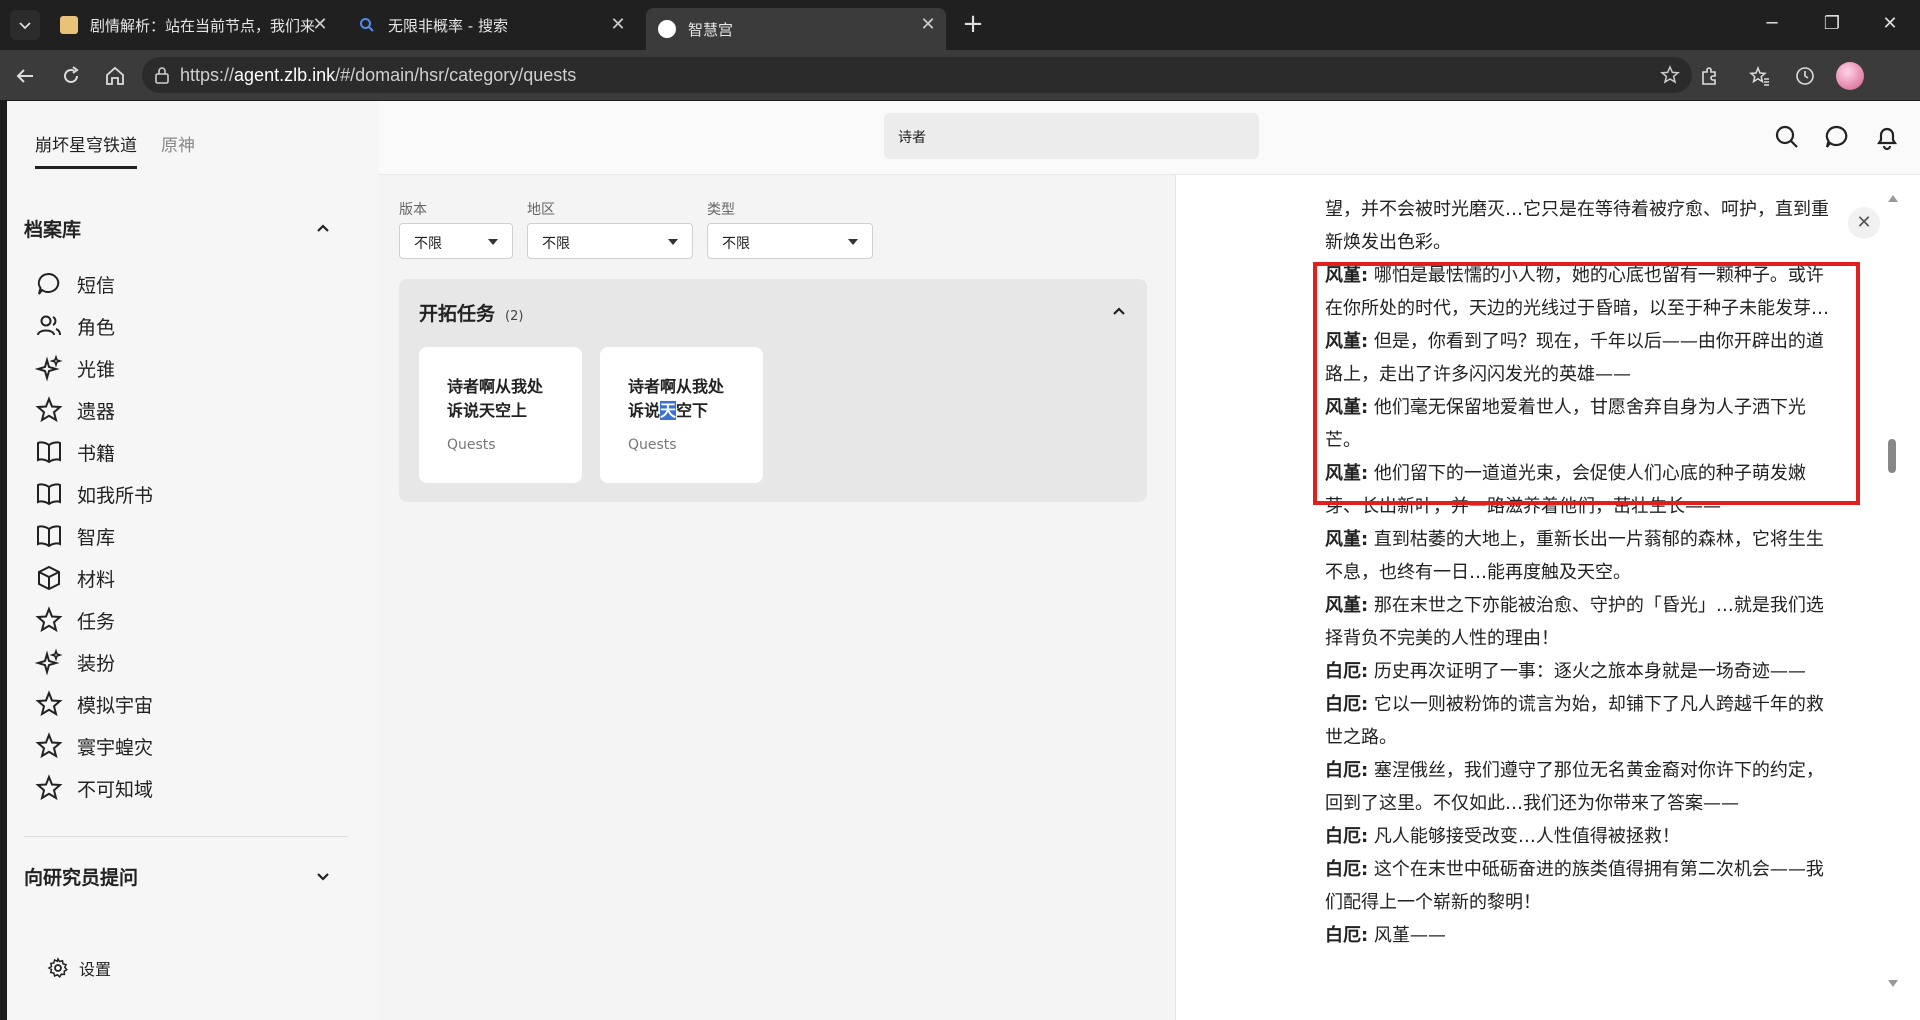 This screenshot has height=1020, width=1920. Describe the element at coordinates (190, 494) in the screenshot. I see `sidebar-item-as-i-write: 如我所书` at that location.